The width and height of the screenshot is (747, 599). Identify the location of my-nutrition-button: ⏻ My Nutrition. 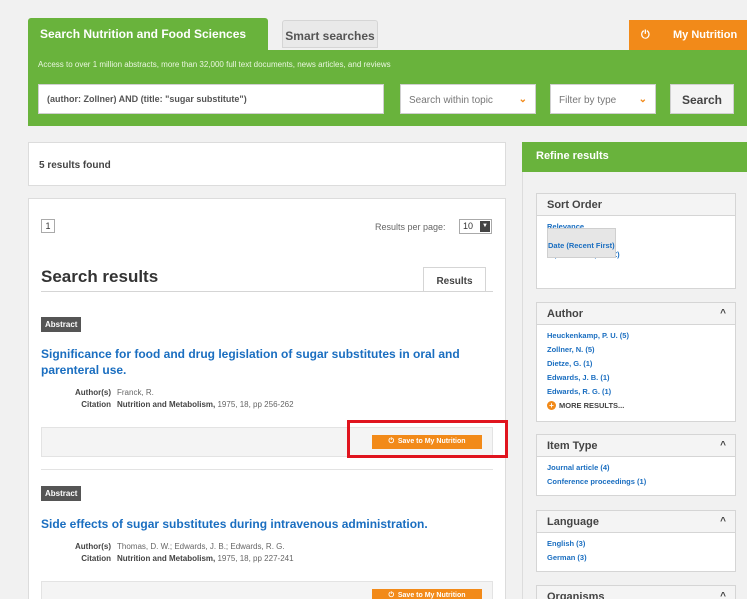
(688, 35).